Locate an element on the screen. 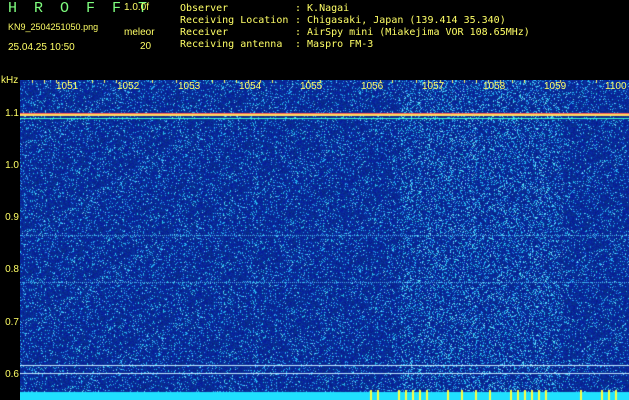 This screenshot has width=629, height=400. location-key: Receiving Location is located at coordinates (234, 20).